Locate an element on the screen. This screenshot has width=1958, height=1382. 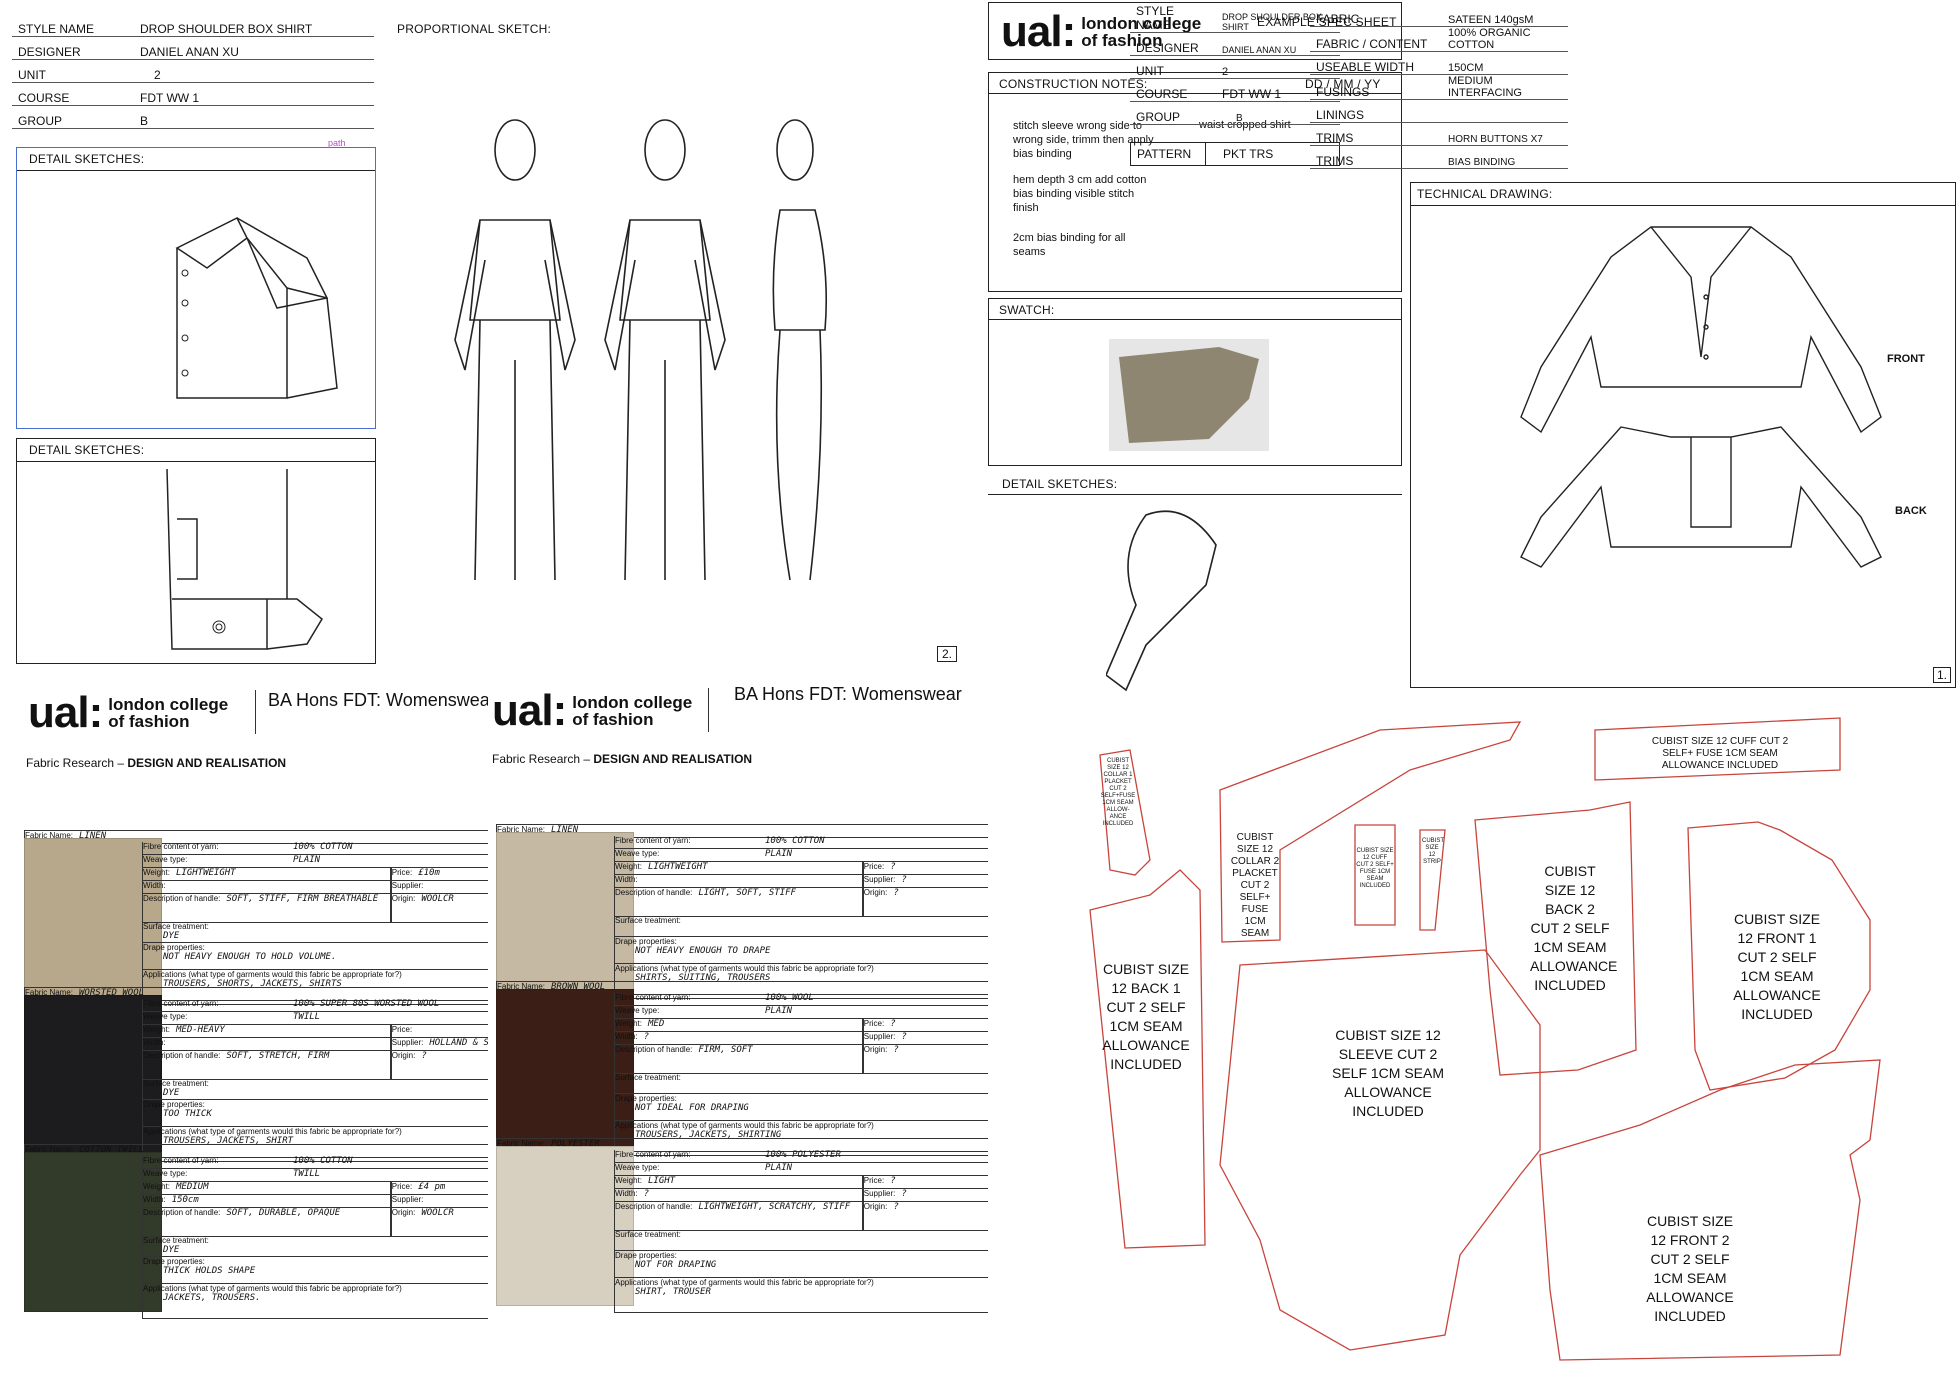
pattern-box: PATTERN PKT TRS is located at coordinates (1235, 154).